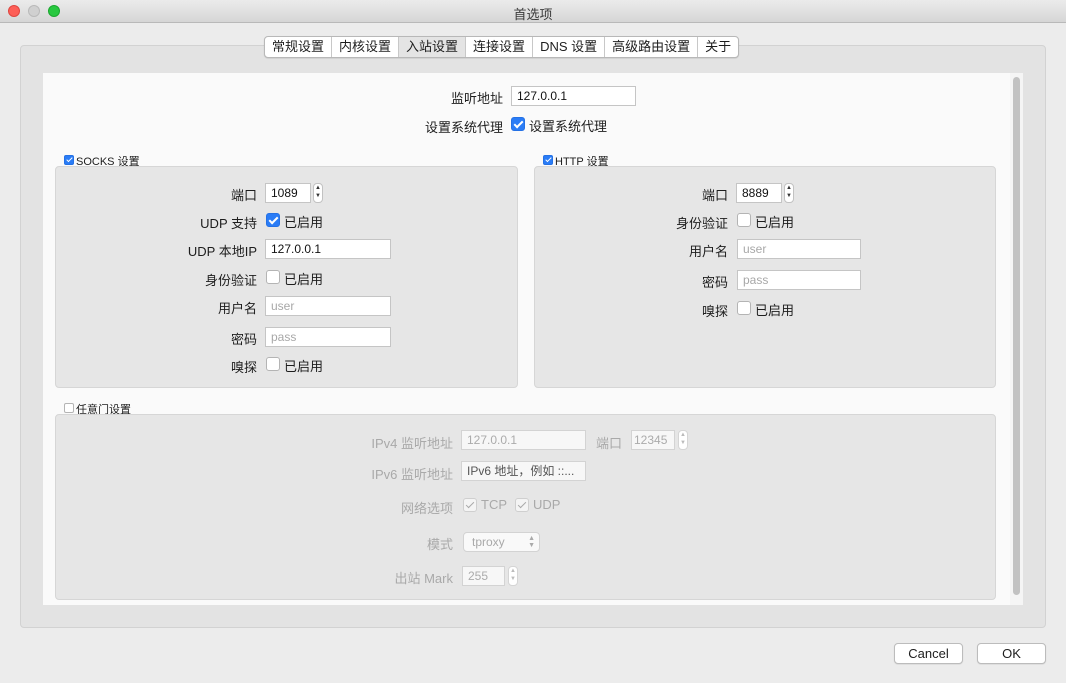 The height and width of the screenshot is (683, 1066). I want to click on http-auth-checkbox, so click(744, 220).